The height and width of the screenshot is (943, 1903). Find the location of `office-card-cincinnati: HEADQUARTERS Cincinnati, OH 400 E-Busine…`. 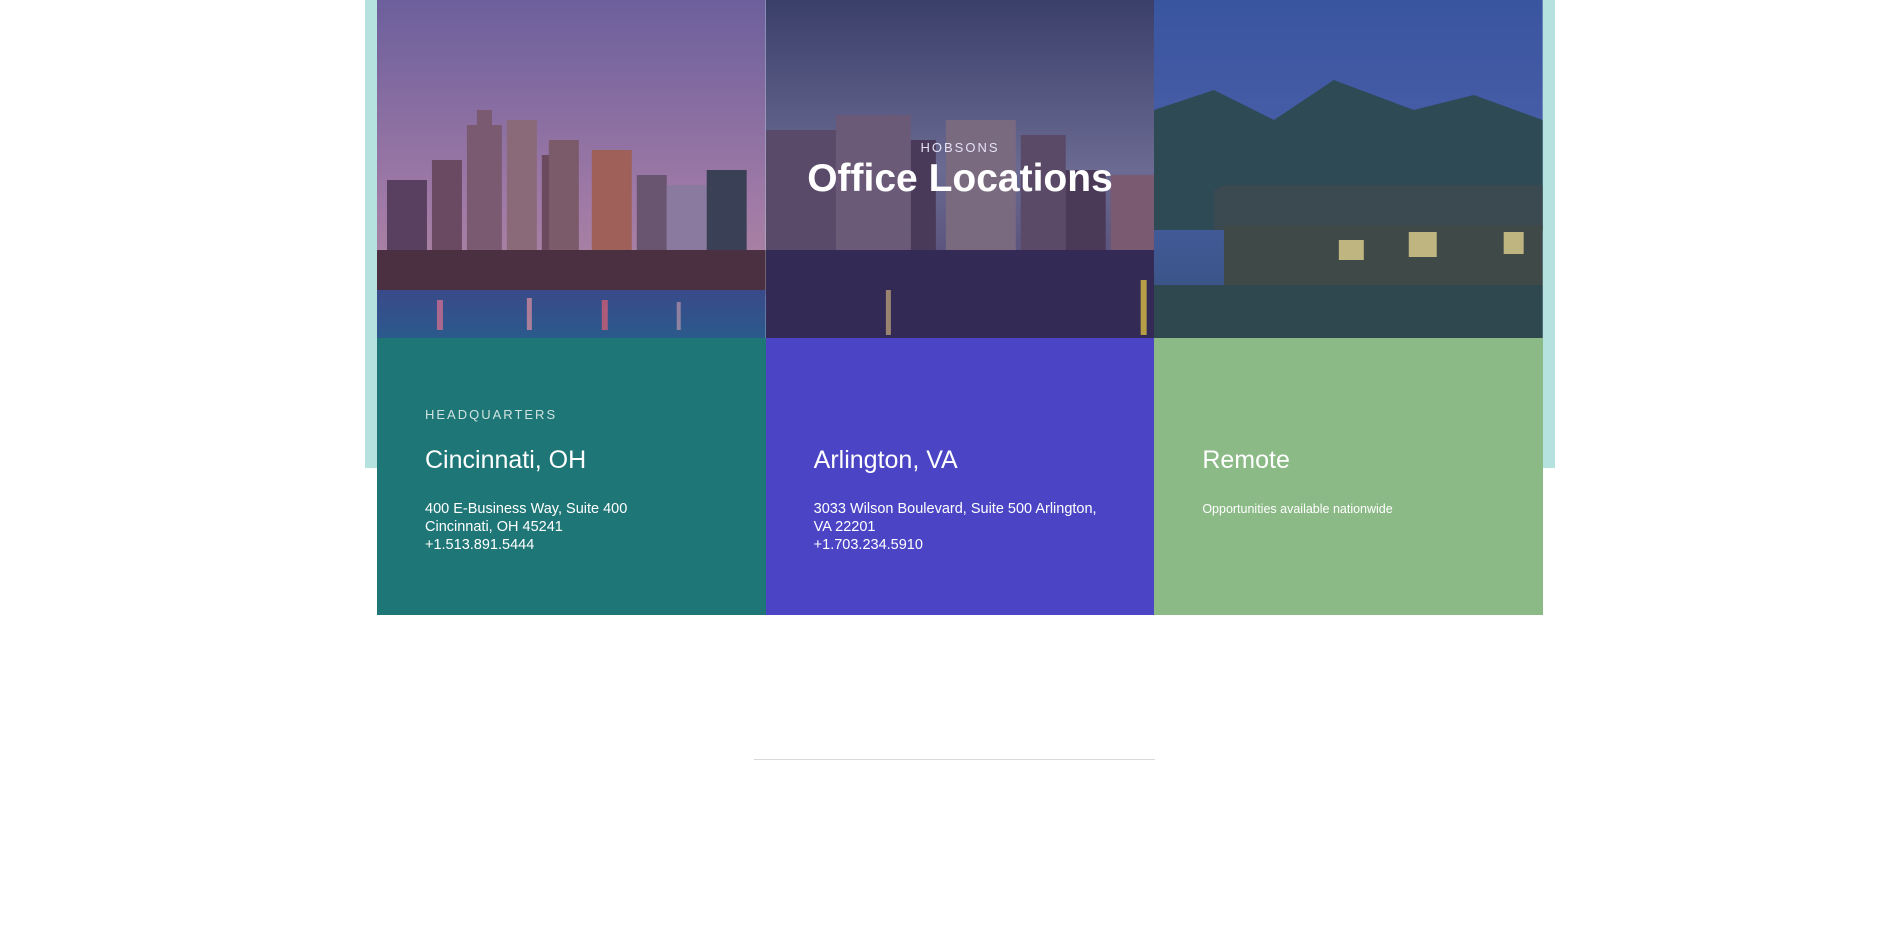

office-card-cincinnati: HEADQUARTERS Cincinnati, OH 400 E-Busine… is located at coordinates (571, 476).